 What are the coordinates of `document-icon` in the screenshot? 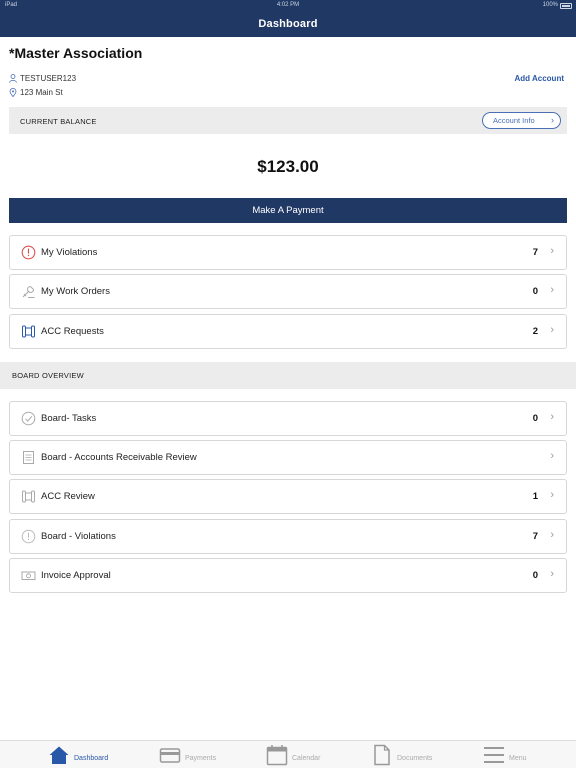 It's located at (382, 755).